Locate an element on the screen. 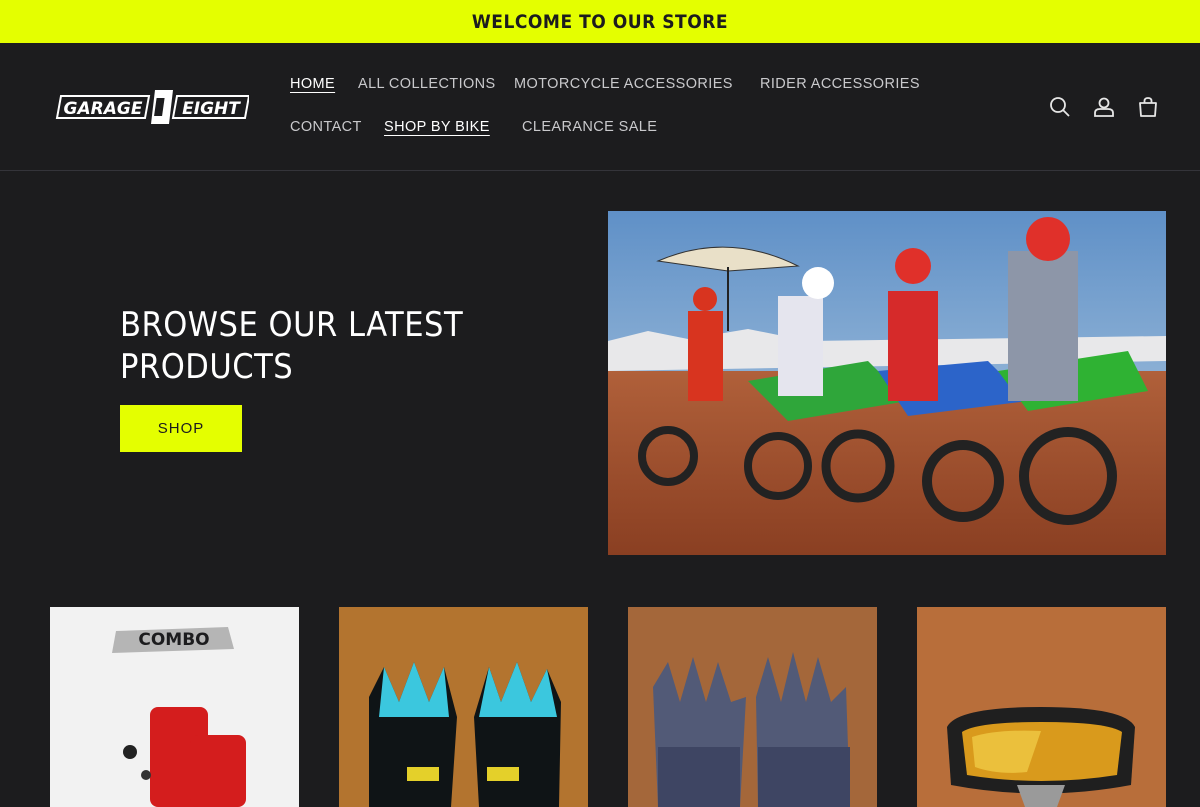 The width and height of the screenshot is (1200, 807). nav-rider-accessories: RIDER ACCESSORIES is located at coordinates (840, 84).